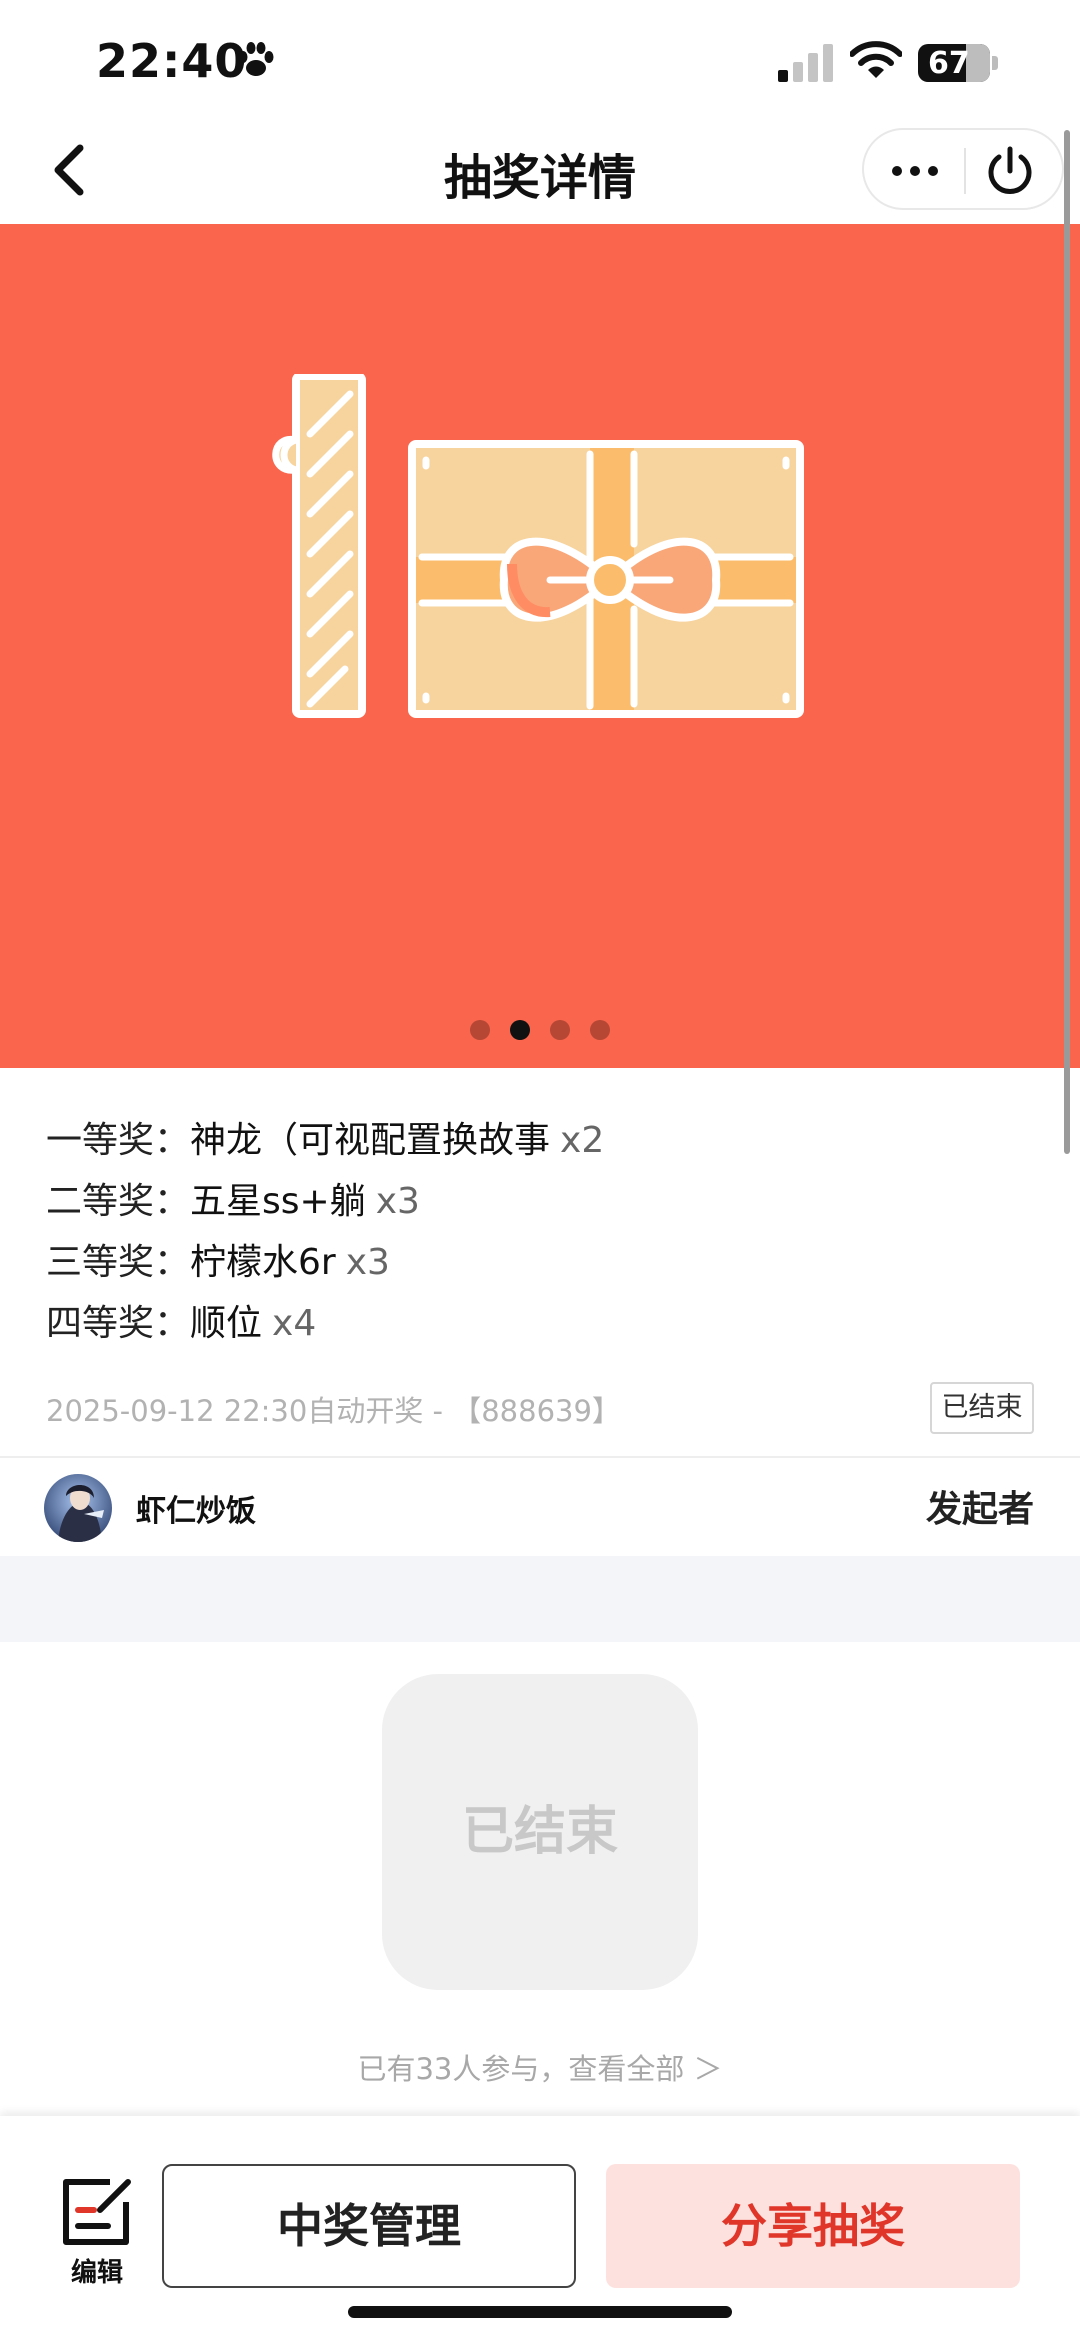 The height and width of the screenshot is (2337, 1080). What do you see at coordinates (118, 1323) in the screenshot?
I see `prize-level: 四等奖：` at bounding box center [118, 1323].